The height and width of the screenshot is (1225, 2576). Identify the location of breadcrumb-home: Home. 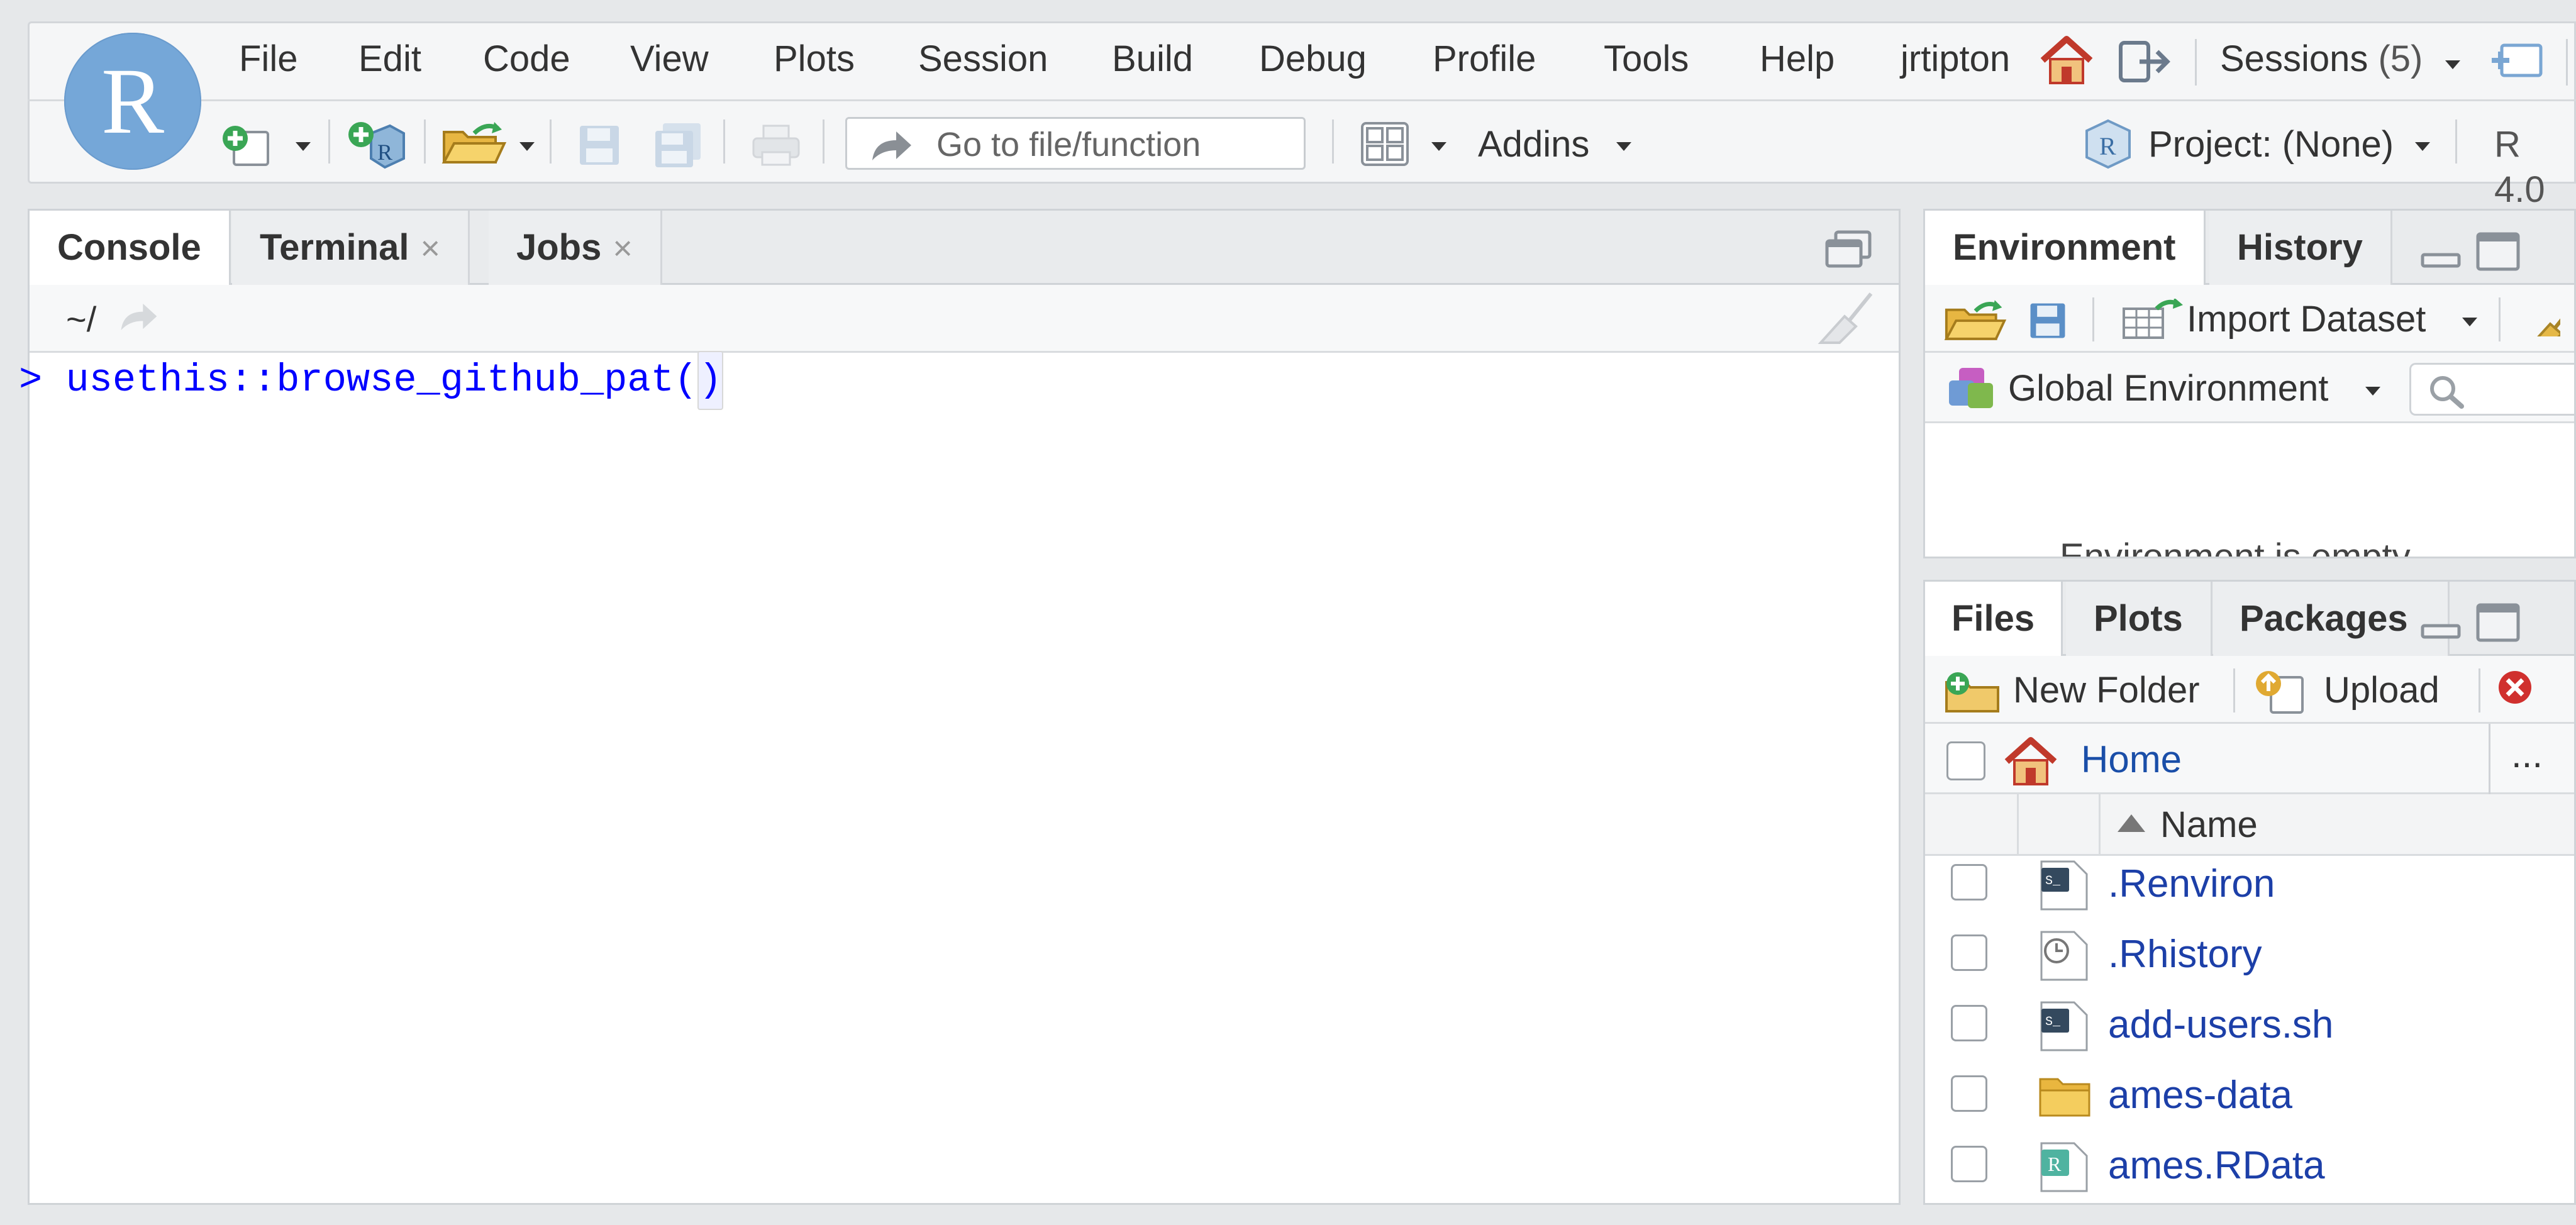
(2131, 760).